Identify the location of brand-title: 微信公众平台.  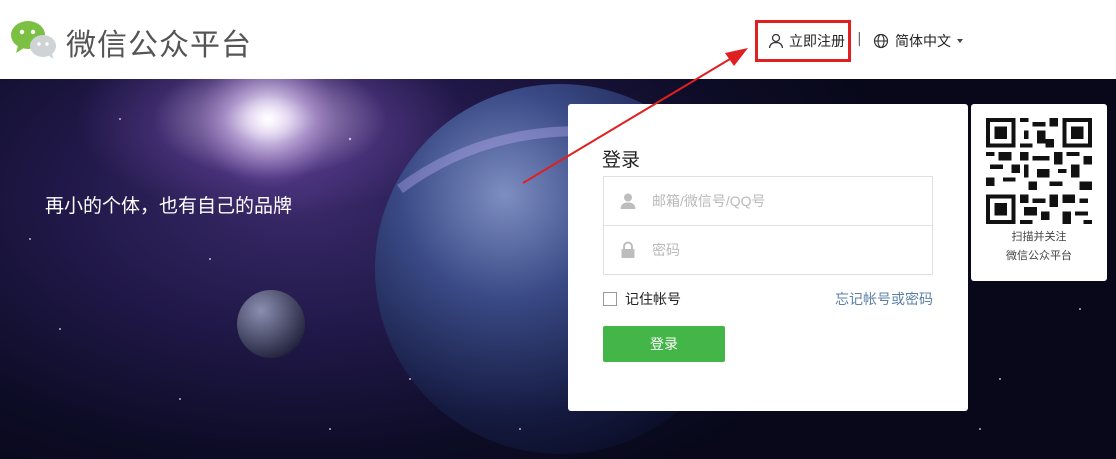
(159, 45).